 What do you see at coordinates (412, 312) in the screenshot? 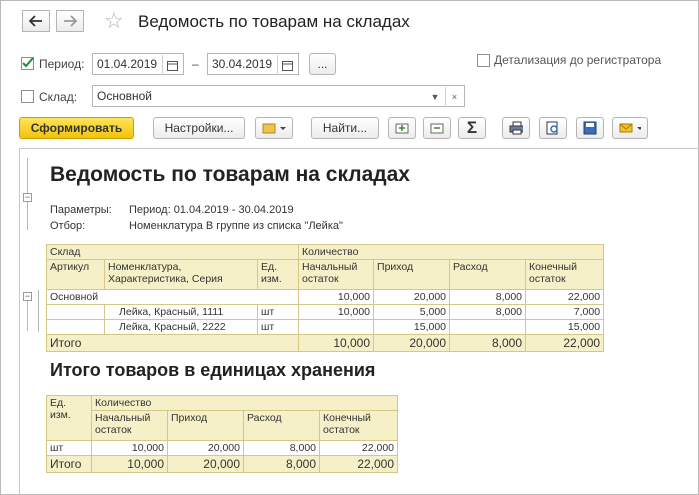
I see `cell-receipt: 5,000` at bounding box center [412, 312].